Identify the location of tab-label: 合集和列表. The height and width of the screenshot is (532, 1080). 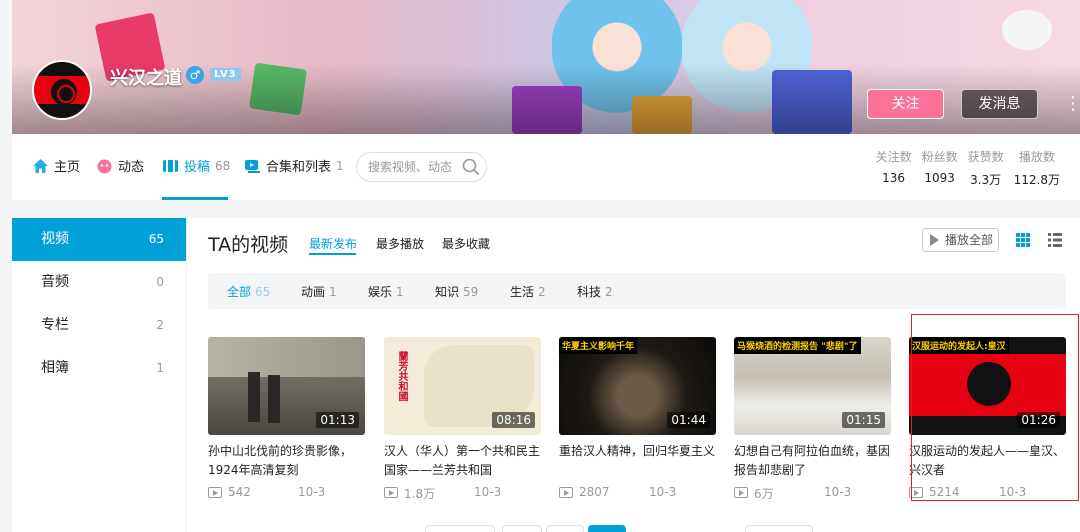
(299, 167).